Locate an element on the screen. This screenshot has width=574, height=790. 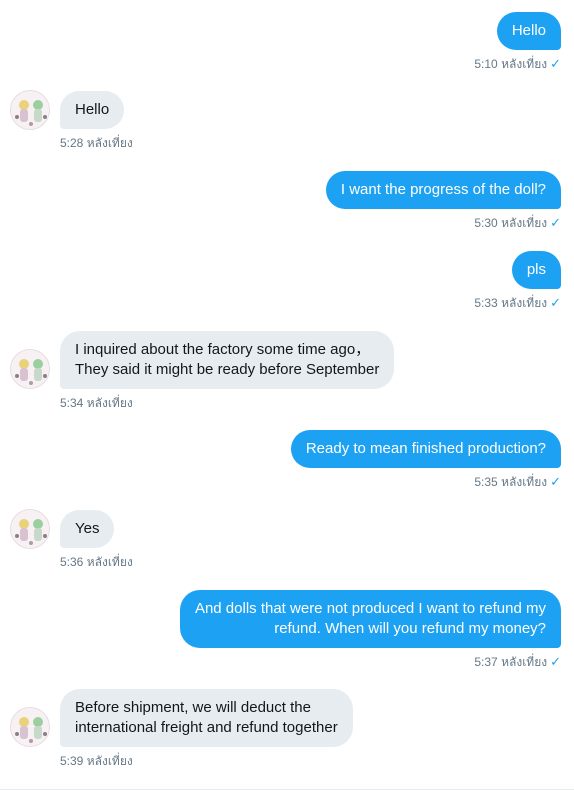
message-timestamp: 5:33 หลังเที่ยง is located at coordinates (511, 303).